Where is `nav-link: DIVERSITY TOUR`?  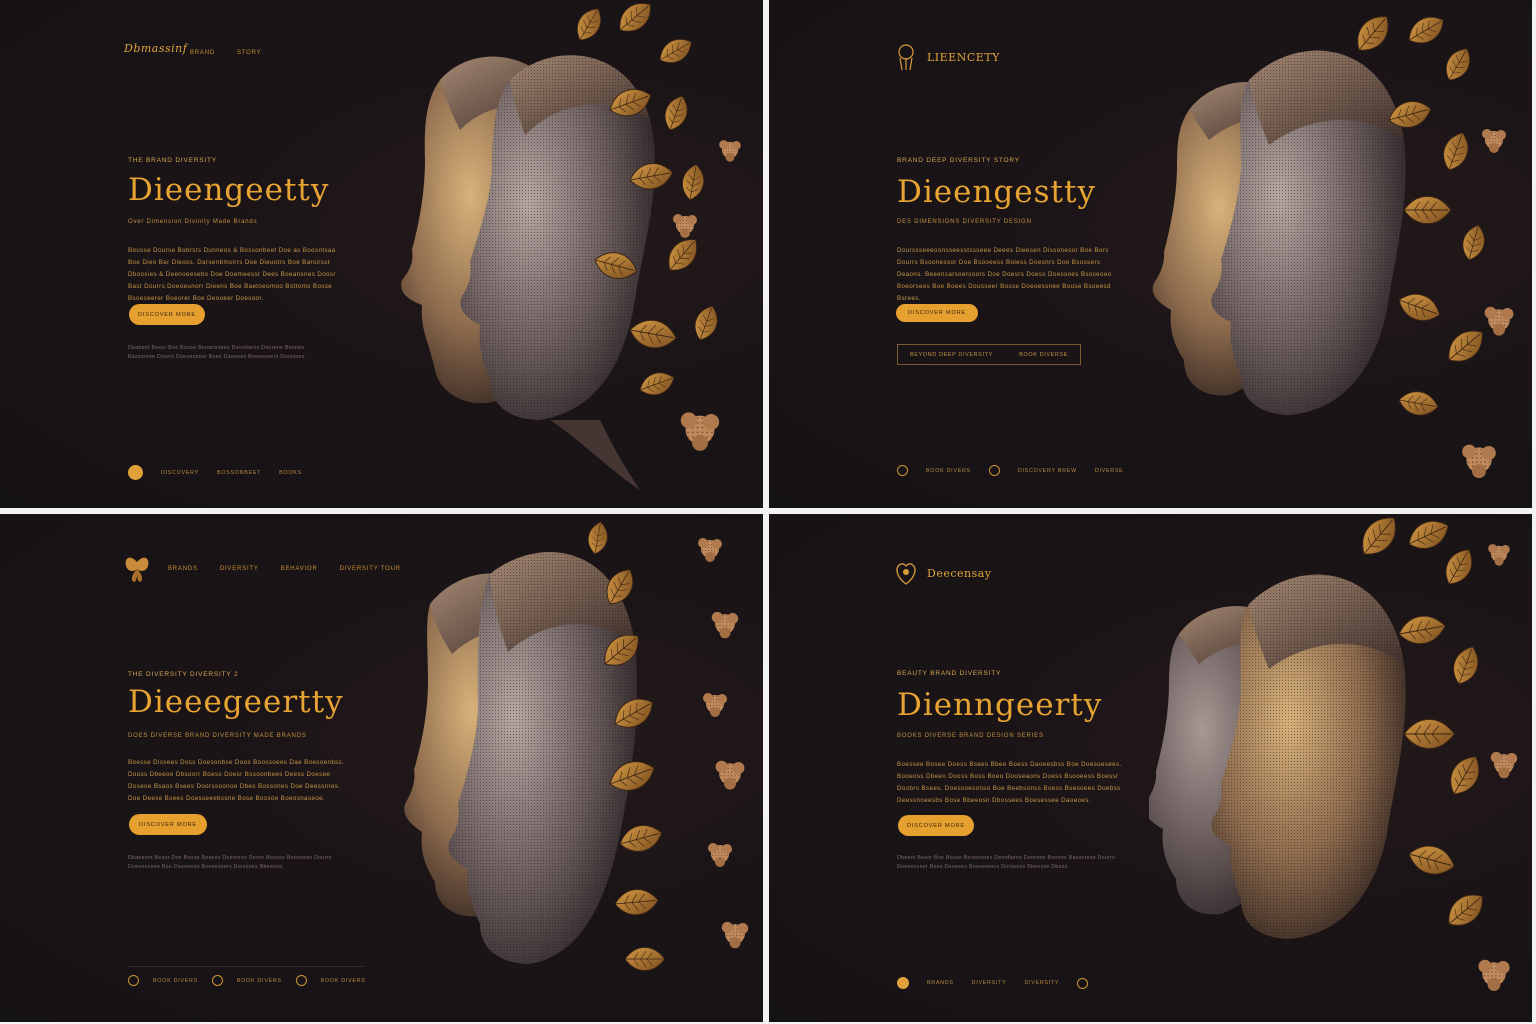
nav-link: DIVERSITY TOUR is located at coordinates (370, 569).